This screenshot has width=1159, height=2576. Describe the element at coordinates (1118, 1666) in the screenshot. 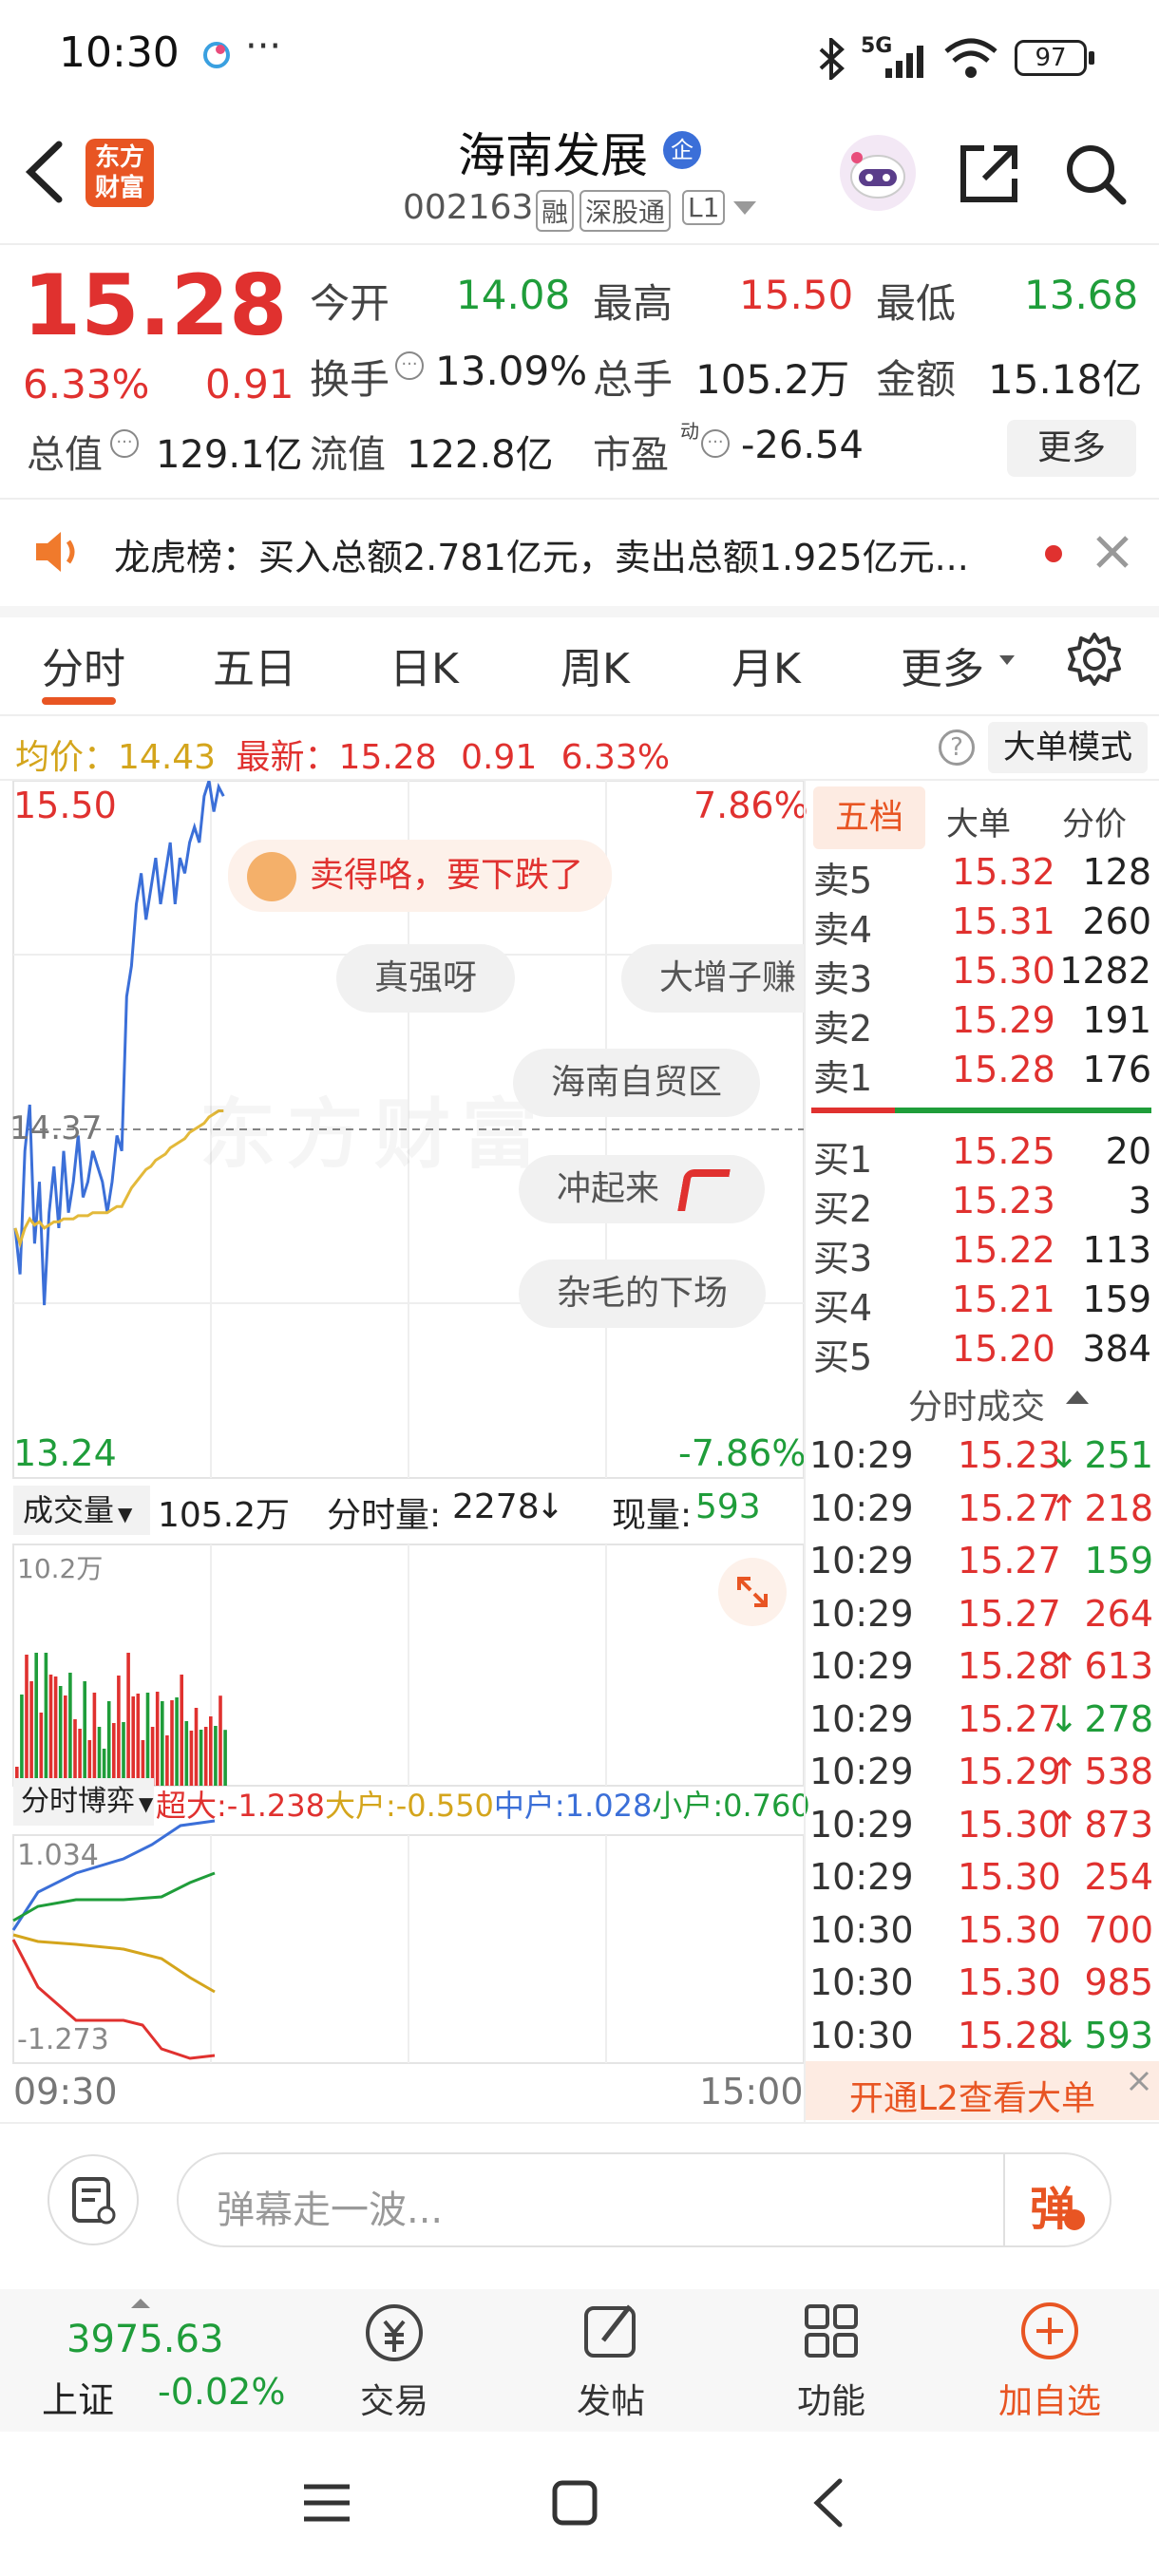

I see `tick-volume: 613` at that location.